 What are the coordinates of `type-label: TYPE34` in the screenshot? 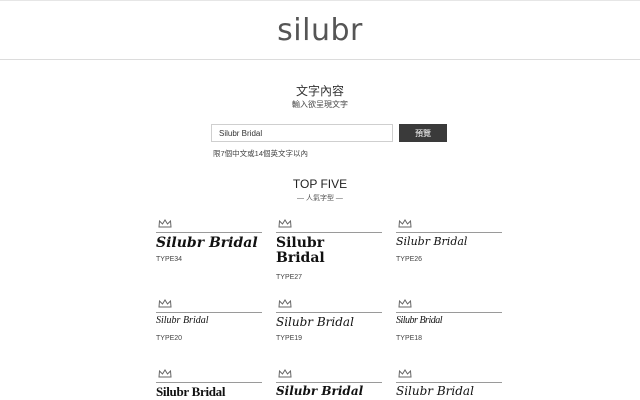 It's located at (169, 259).